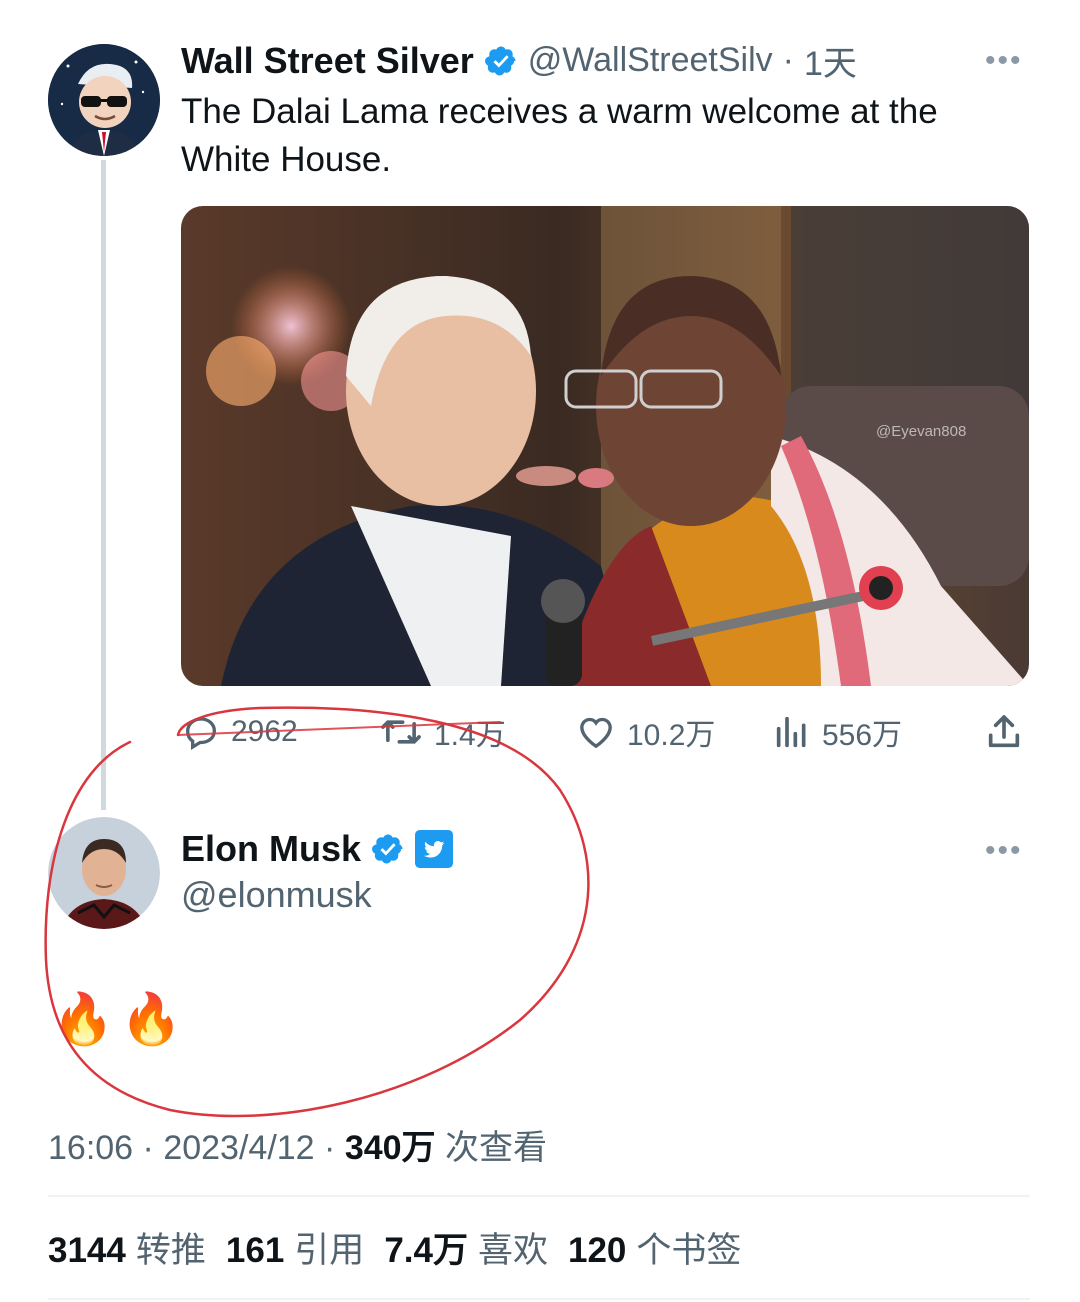 The height and width of the screenshot is (1302, 1080). What do you see at coordinates (103, 485) in the screenshot?
I see `thread-connector-line` at bounding box center [103, 485].